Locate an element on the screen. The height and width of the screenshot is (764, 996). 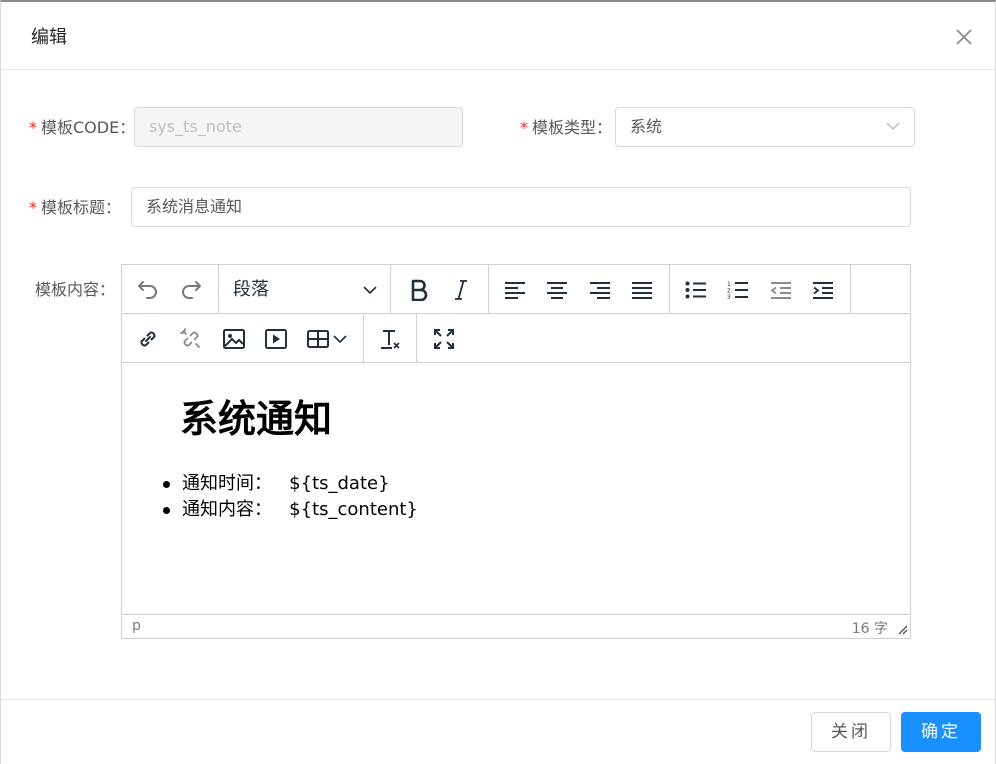
table-icon is located at coordinates (329, 339).